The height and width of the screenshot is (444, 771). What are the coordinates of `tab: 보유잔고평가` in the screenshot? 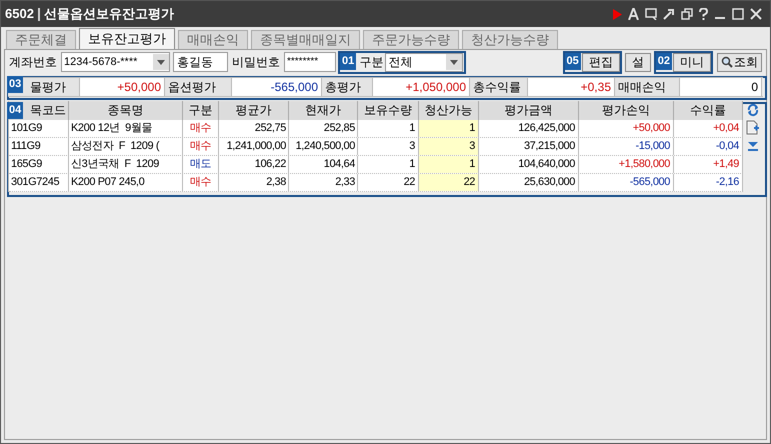 It's located at (127, 38).